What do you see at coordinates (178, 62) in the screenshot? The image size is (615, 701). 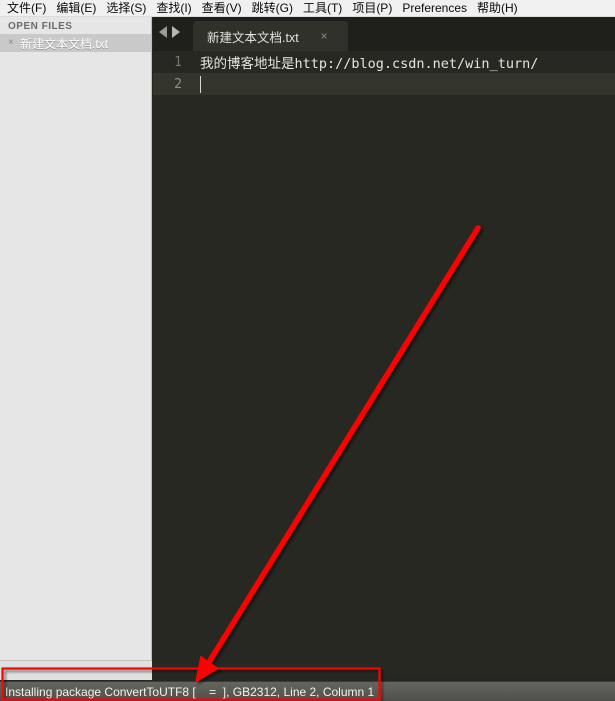 I see `line-number: 1` at bounding box center [178, 62].